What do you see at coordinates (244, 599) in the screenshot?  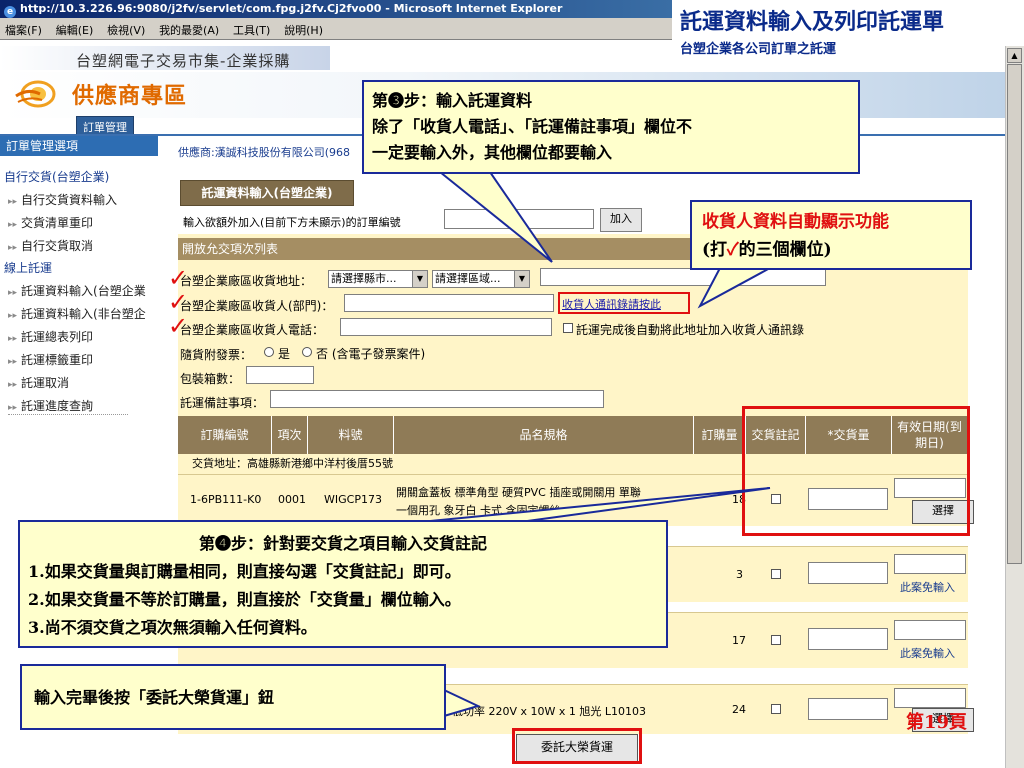 I see `step4-line2: 2.如果交貨量不等於訂購量，則直接於「交貨量」欄位輸入。` at bounding box center [244, 599].